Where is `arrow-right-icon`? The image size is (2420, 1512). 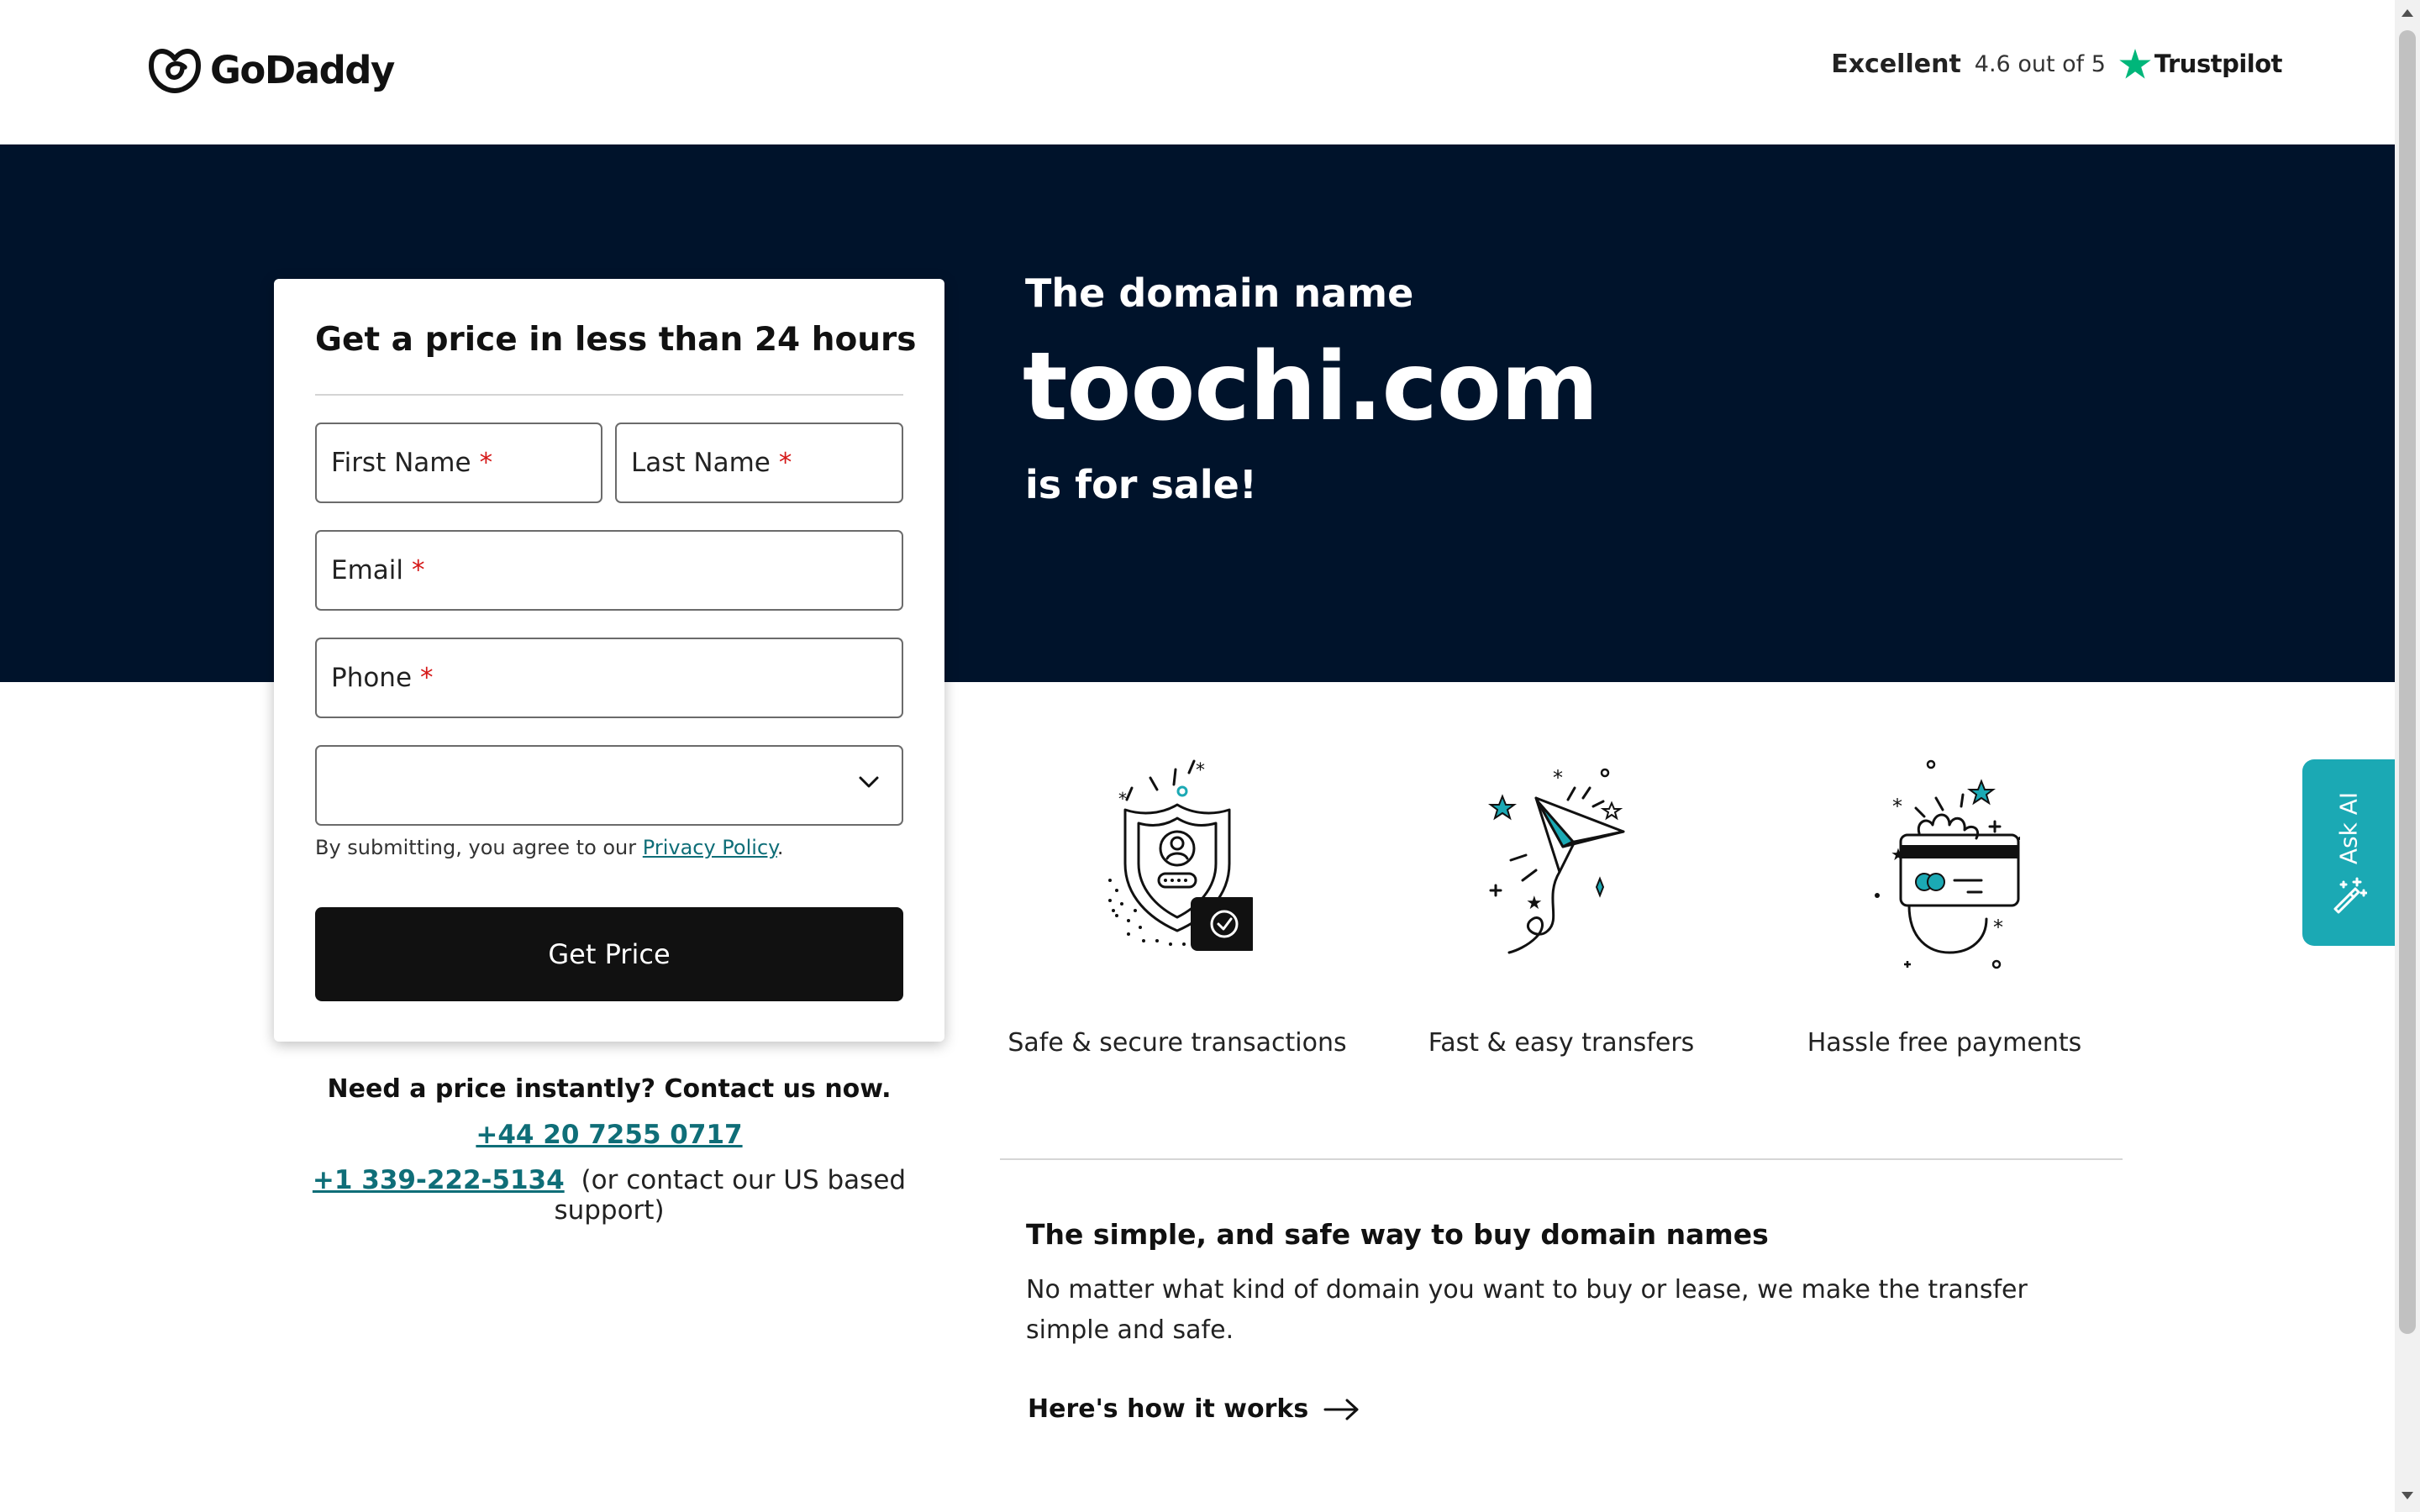 arrow-right-icon is located at coordinates (1341, 1409).